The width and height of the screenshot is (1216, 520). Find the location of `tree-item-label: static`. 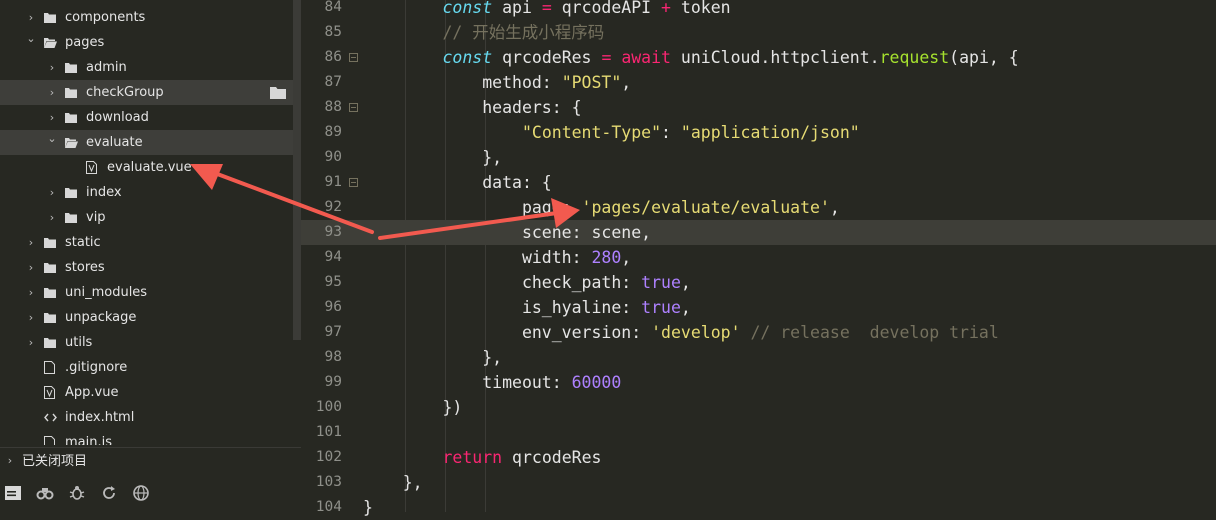

tree-item-label: static is located at coordinates (83, 242).